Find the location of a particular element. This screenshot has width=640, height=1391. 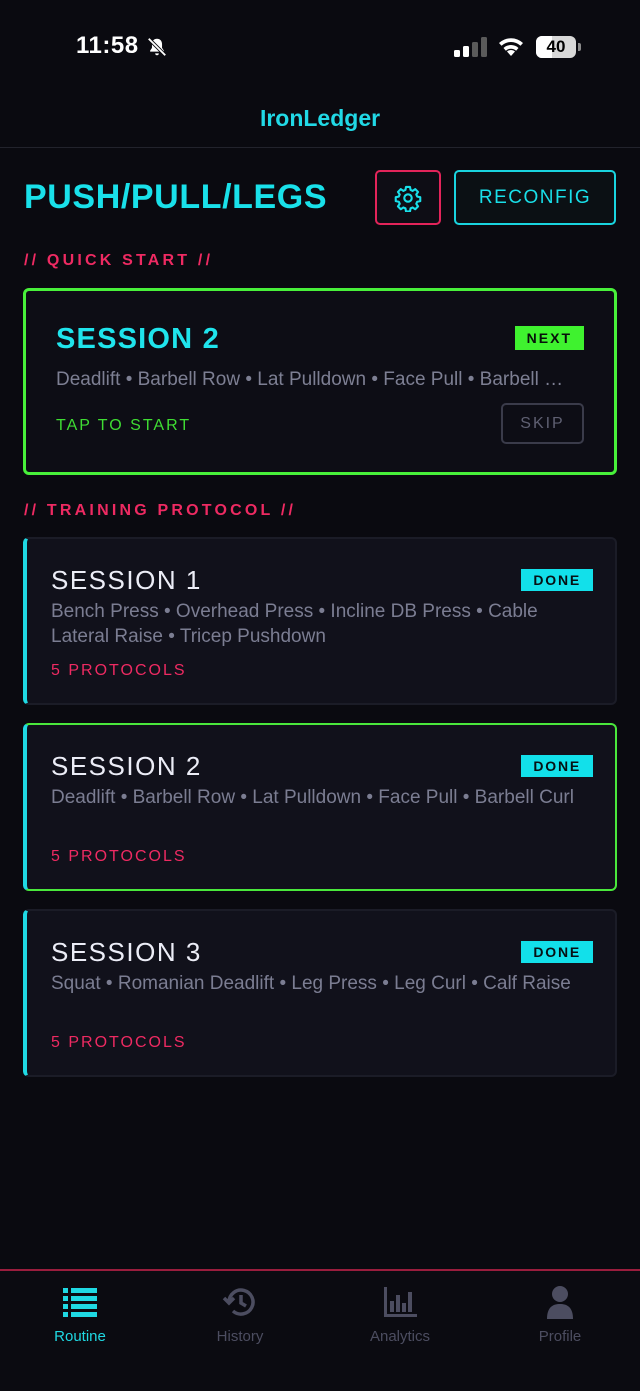

settings-button is located at coordinates (408, 197).